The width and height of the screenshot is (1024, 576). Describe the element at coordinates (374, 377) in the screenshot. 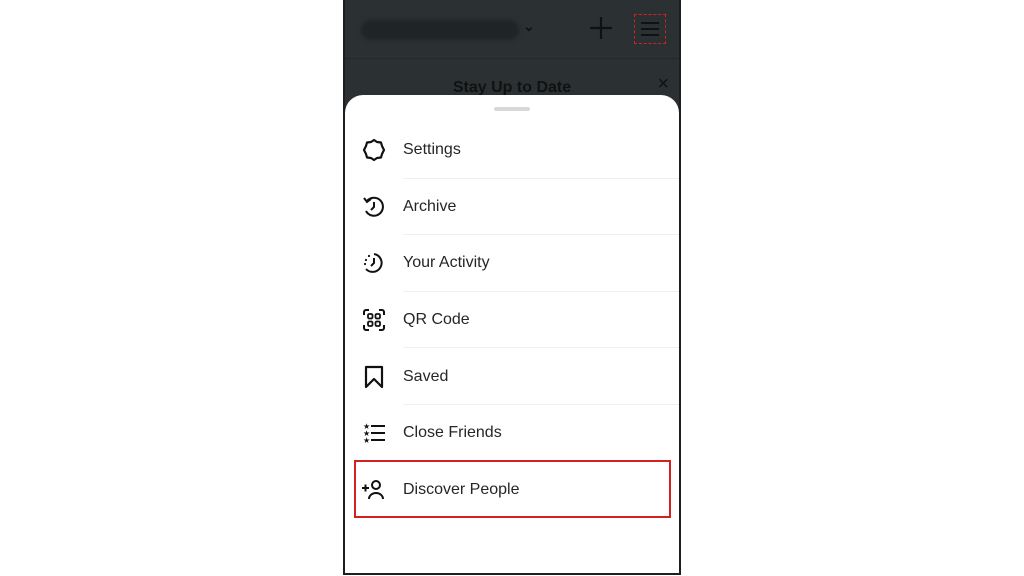

I see `bookmark-icon` at that location.